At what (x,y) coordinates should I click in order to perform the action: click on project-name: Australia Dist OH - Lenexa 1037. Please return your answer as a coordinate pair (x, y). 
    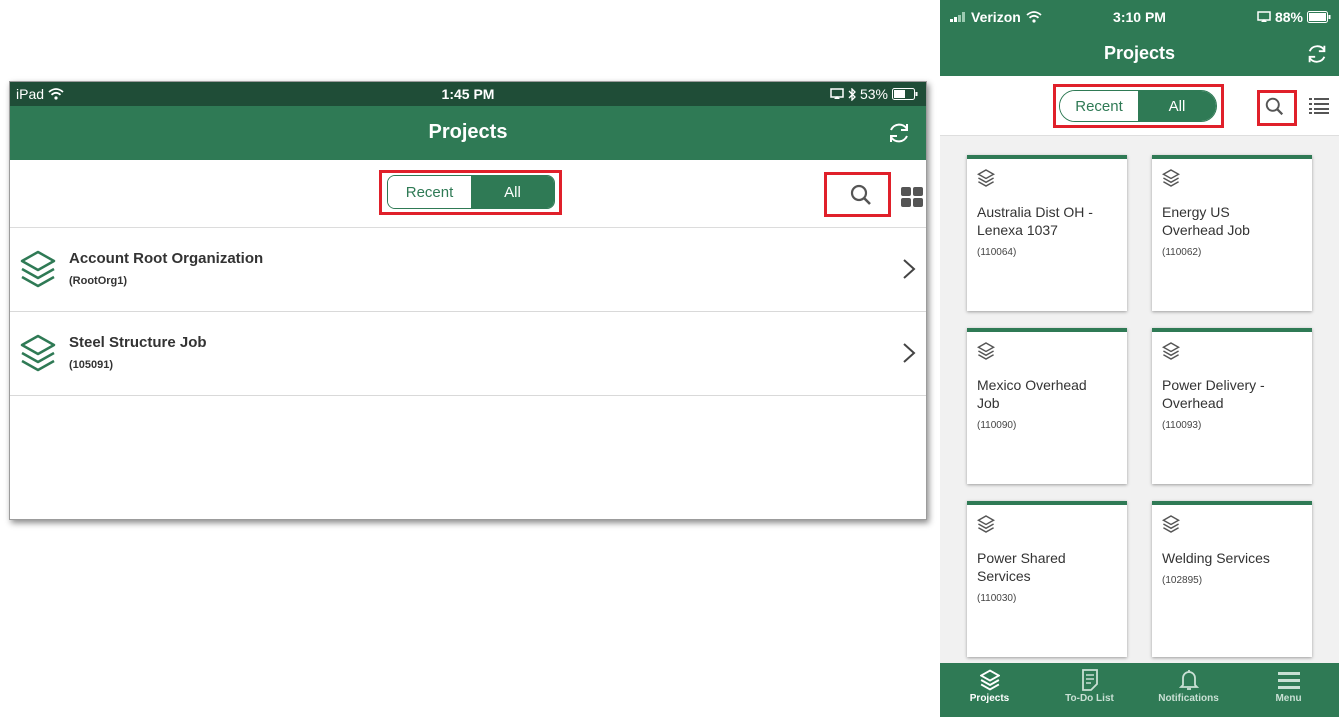
    Looking at the image, I should click on (1035, 221).